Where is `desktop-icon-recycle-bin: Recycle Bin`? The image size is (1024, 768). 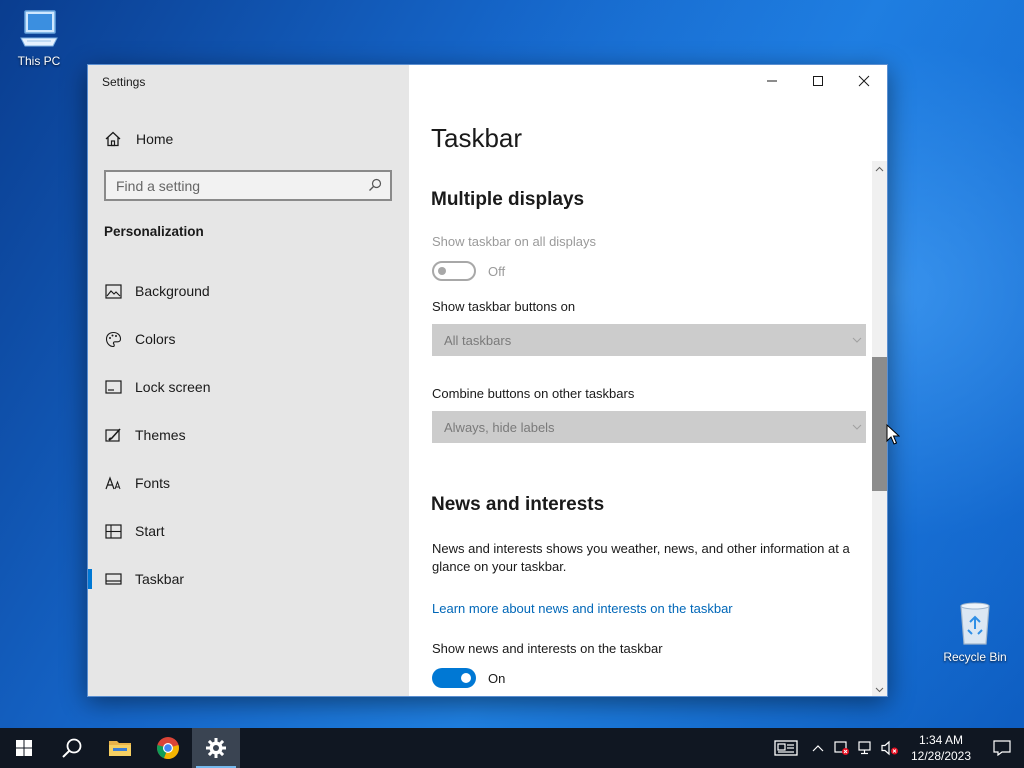 desktop-icon-recycle-bin: Recycle Bin is located at coordinates (975, 632).